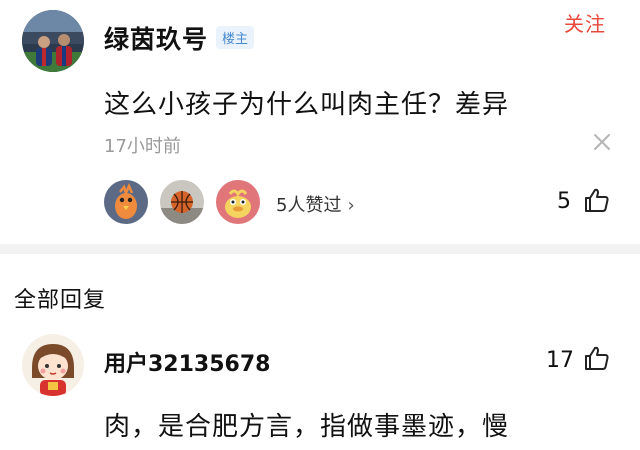 The height and width of the screenshot is (450, 640). I want to click on reply-user-avatar, so click(53, 365).